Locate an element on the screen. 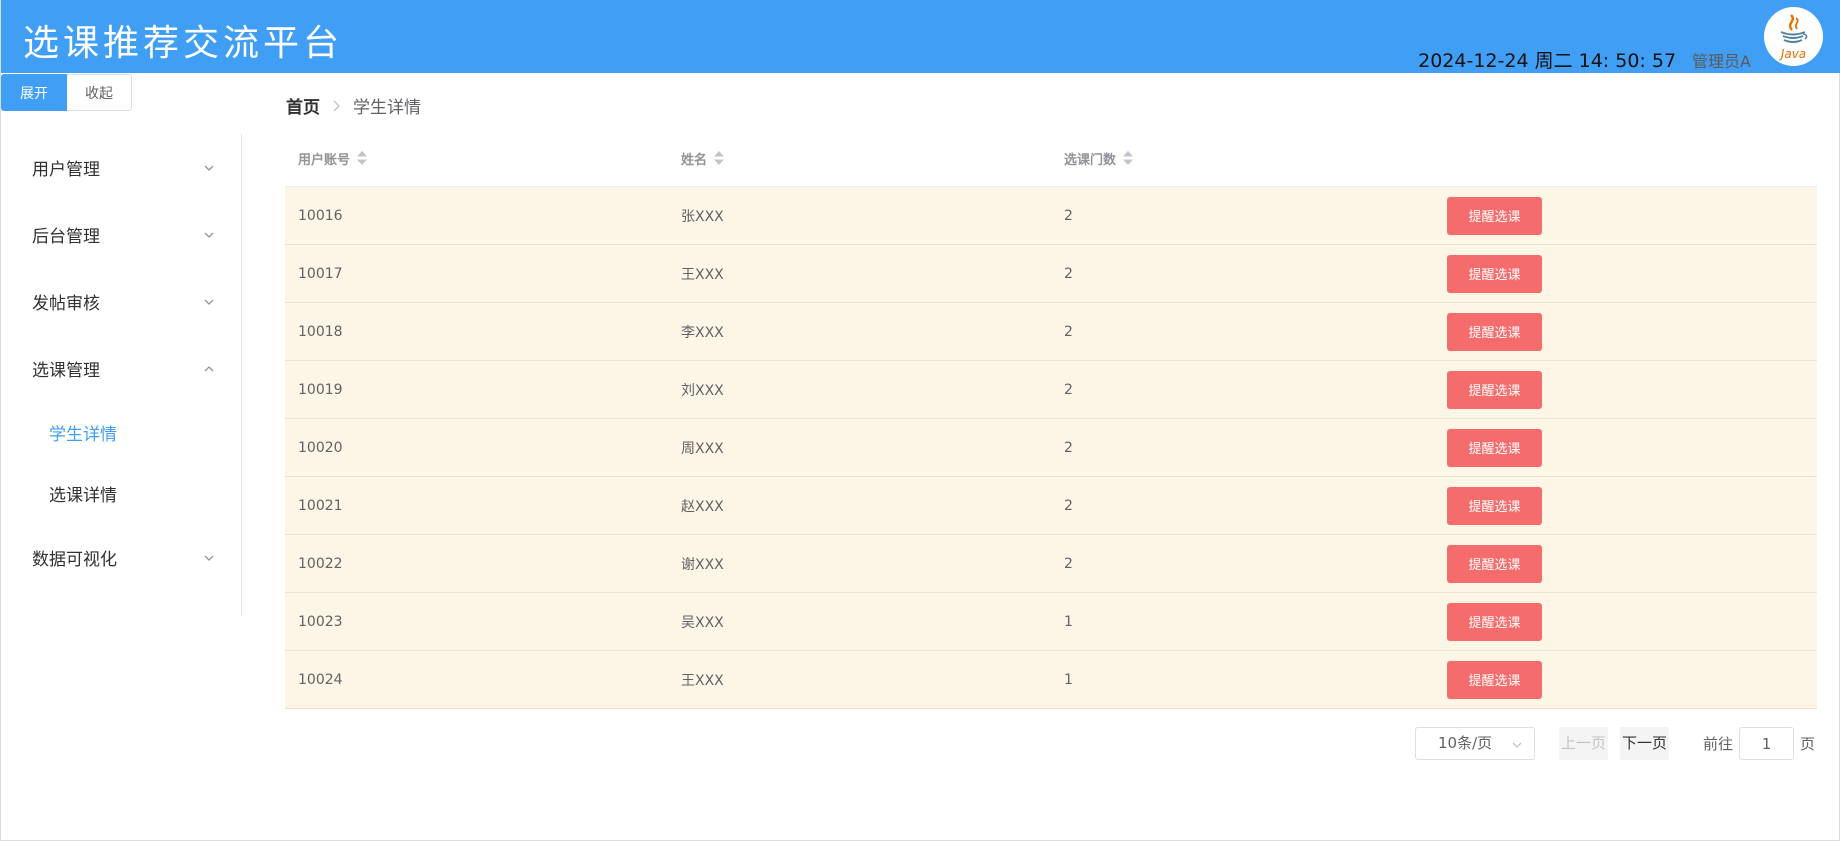 This screenshot has width=1840, height=841. current-user: 管理员A is located at coordinates (1721, 60).